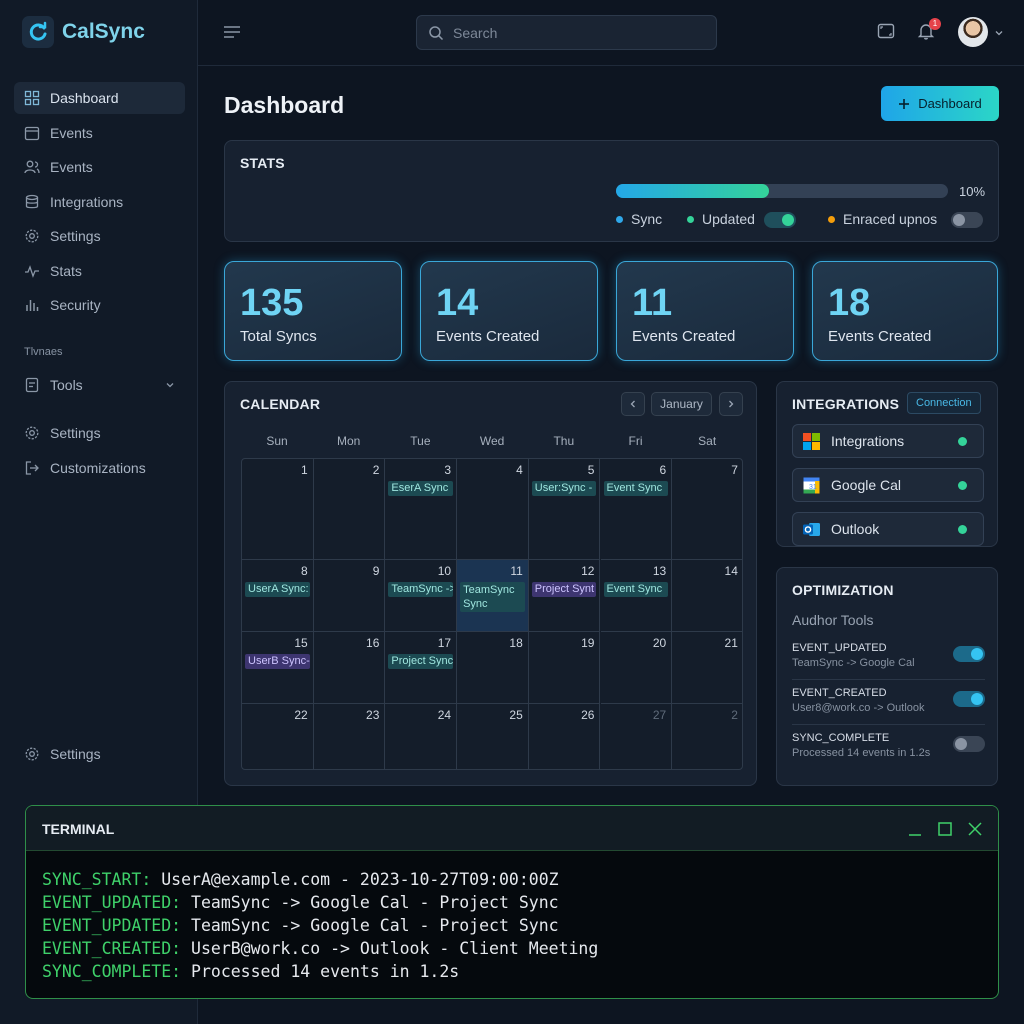  Describe the element at coordinates (945, 829) in the screenshot. I see `maximize-icon` at that location.